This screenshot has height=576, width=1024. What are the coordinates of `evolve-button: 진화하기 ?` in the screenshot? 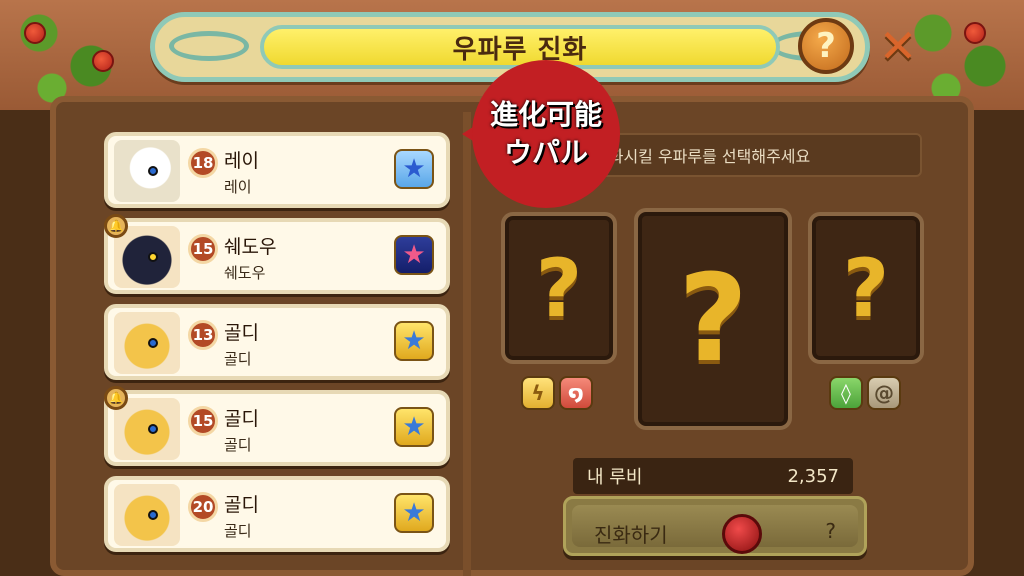 It's located at (715, 526).